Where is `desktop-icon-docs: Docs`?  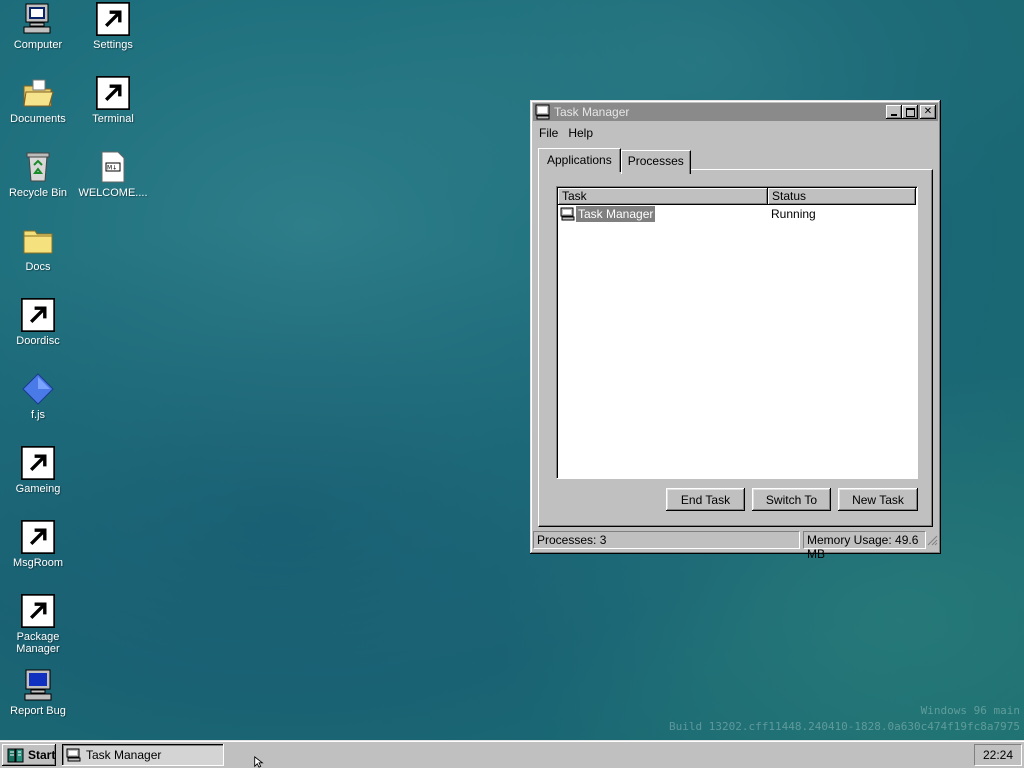 desktop-icon-docs: Docs is located at coordinates (38, 248).